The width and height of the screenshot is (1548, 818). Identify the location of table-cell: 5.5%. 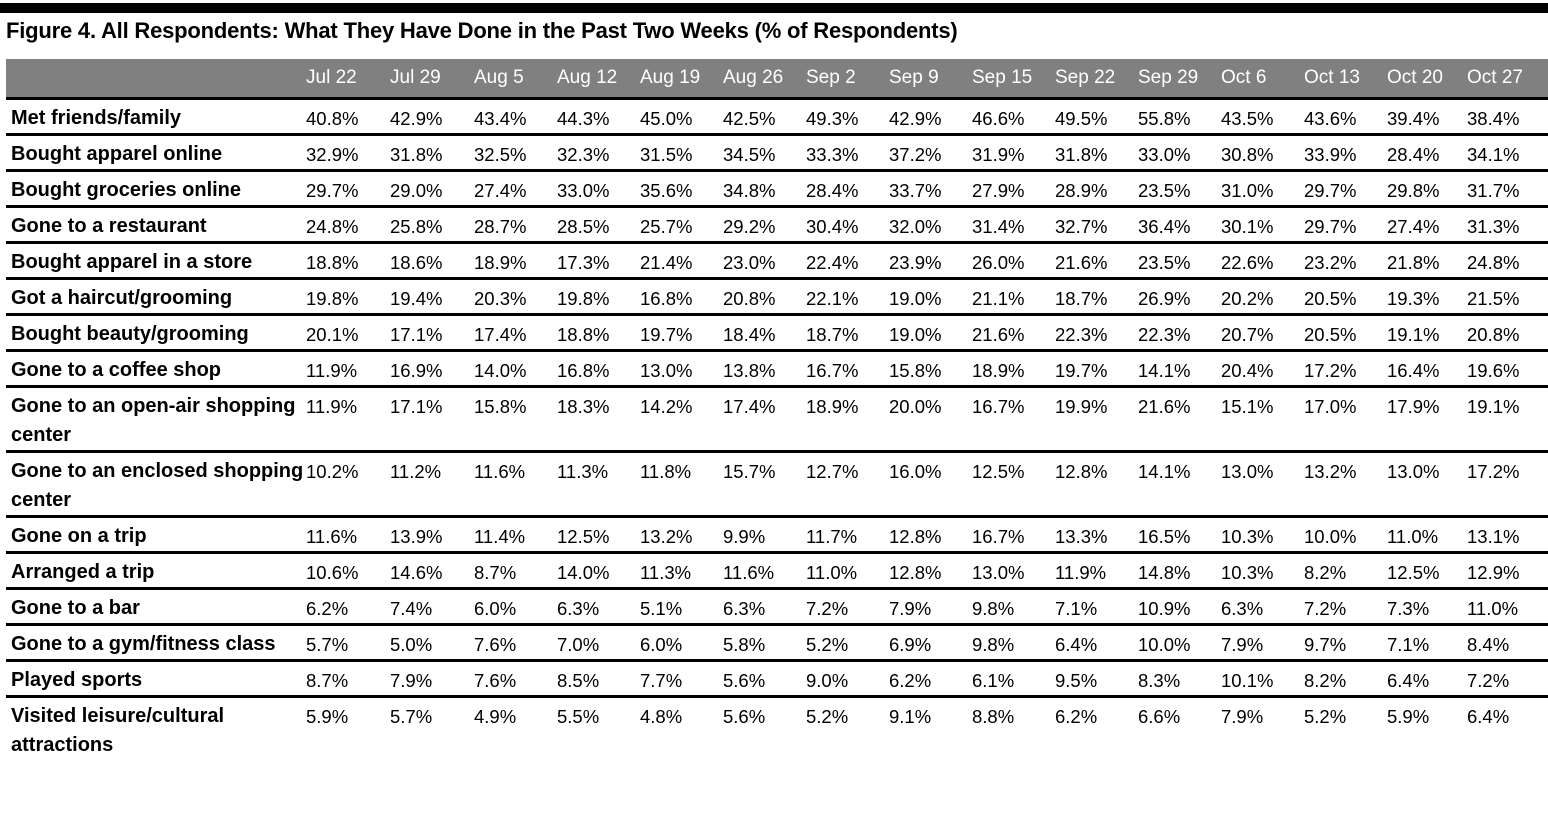
(578, 716).